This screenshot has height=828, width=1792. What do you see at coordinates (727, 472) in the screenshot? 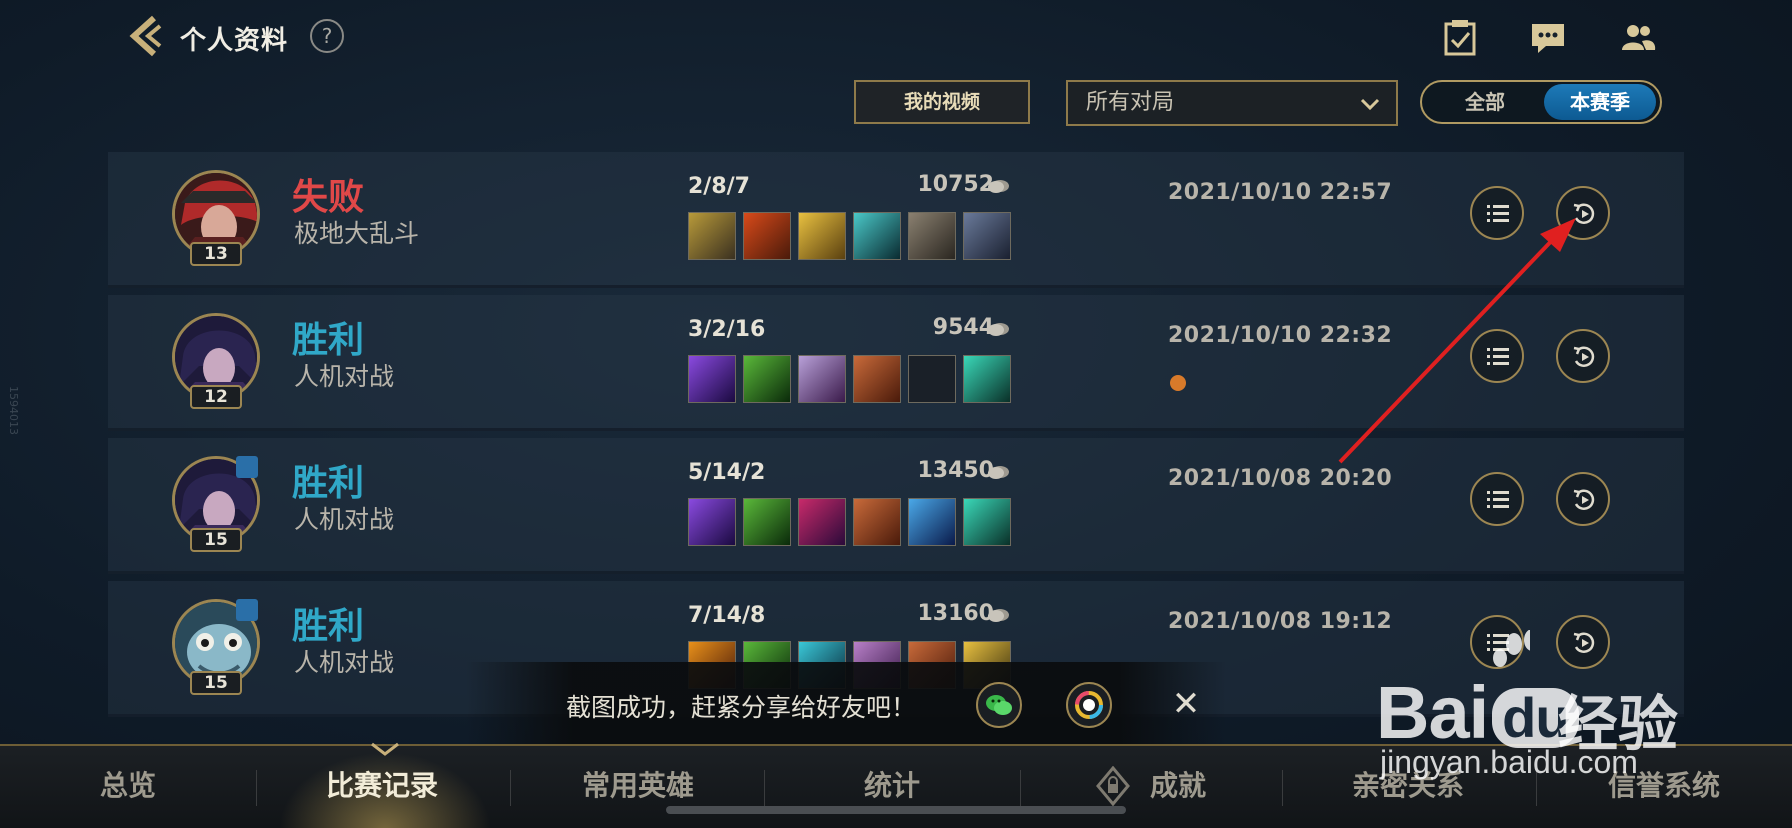
I see `kda: 5/14/2` at bounding box center [727, 472].